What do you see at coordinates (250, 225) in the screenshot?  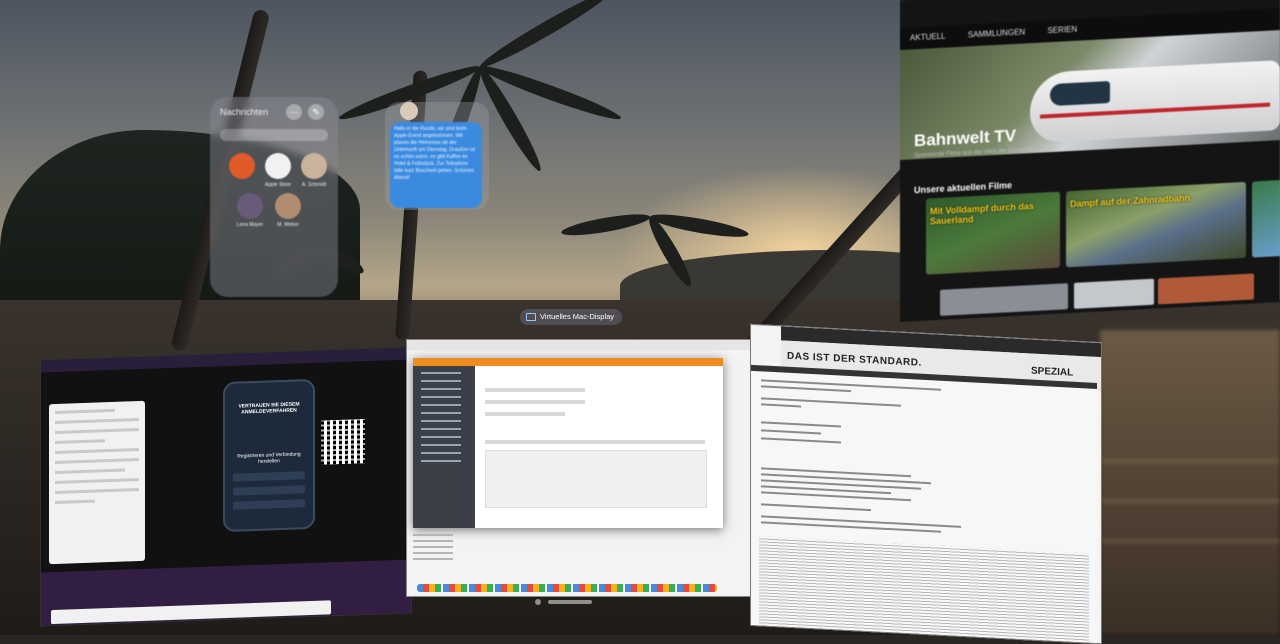 I see `contact-name: Lena Mayer` at bounding box center [250, 225].